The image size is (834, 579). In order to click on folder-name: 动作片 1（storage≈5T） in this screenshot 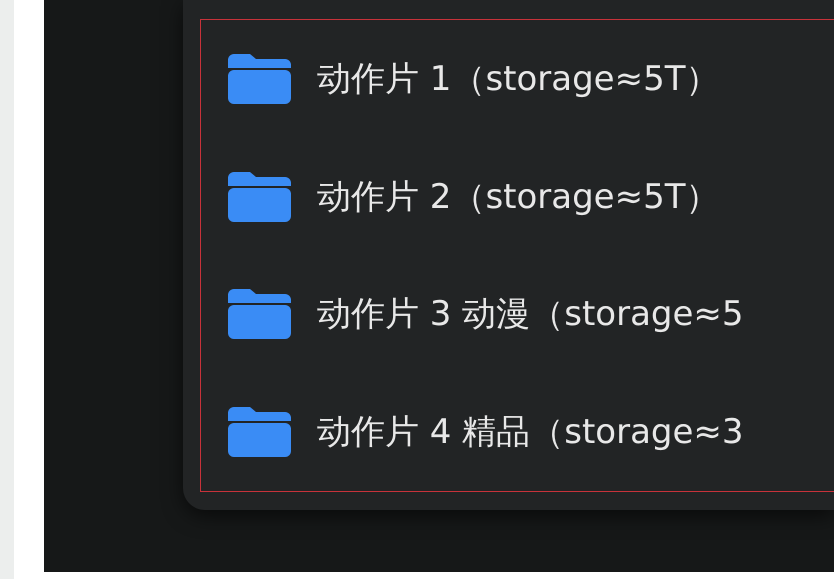, I will do `click(518, 79)`.